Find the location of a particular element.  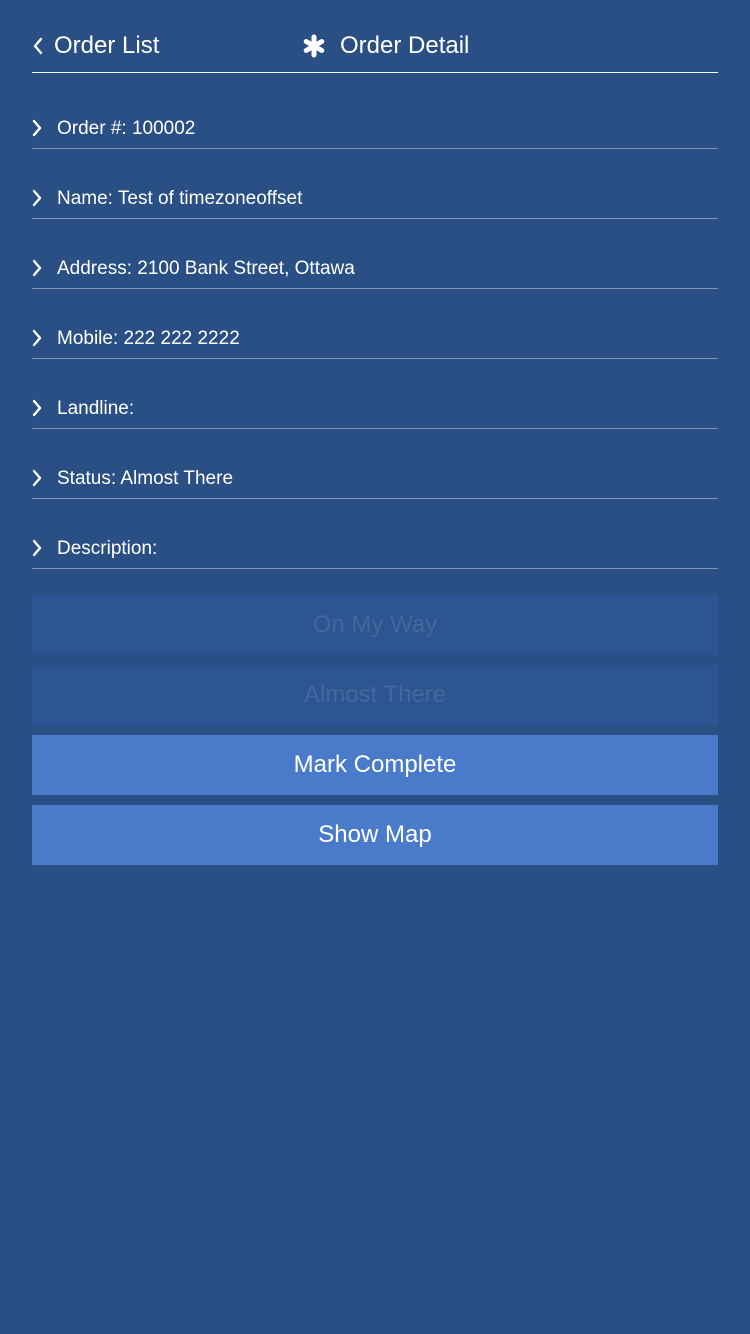

row-address: Address: 2100 Bank Street, Ottawa is located at coordinates (375, 254).